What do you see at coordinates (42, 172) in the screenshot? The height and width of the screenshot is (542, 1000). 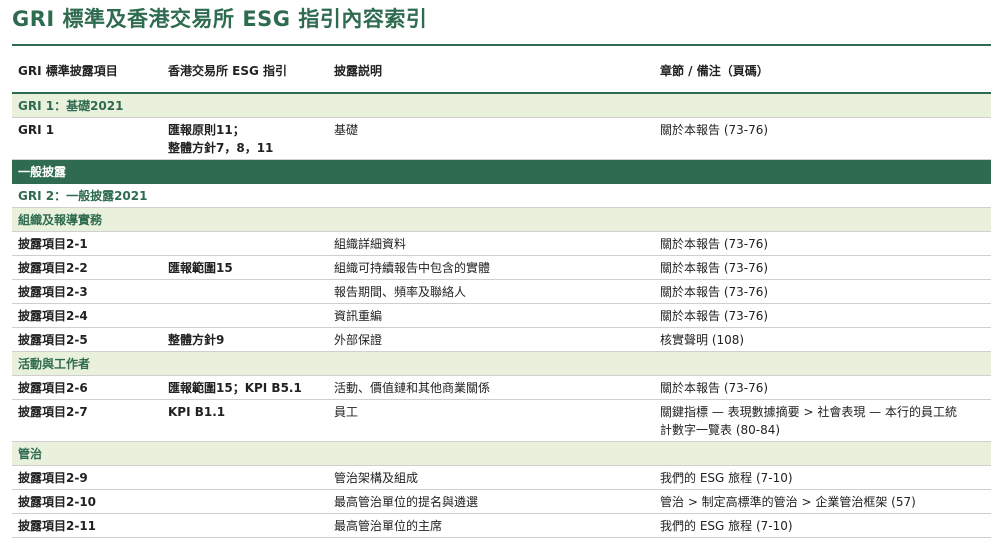 I see `section-heading: 一般披露` at bounding box center [42, 172].